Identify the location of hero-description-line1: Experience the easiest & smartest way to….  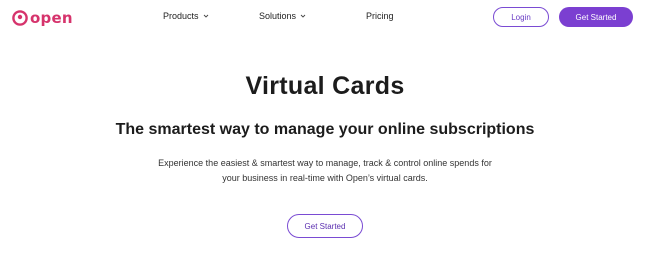
(325, 163).